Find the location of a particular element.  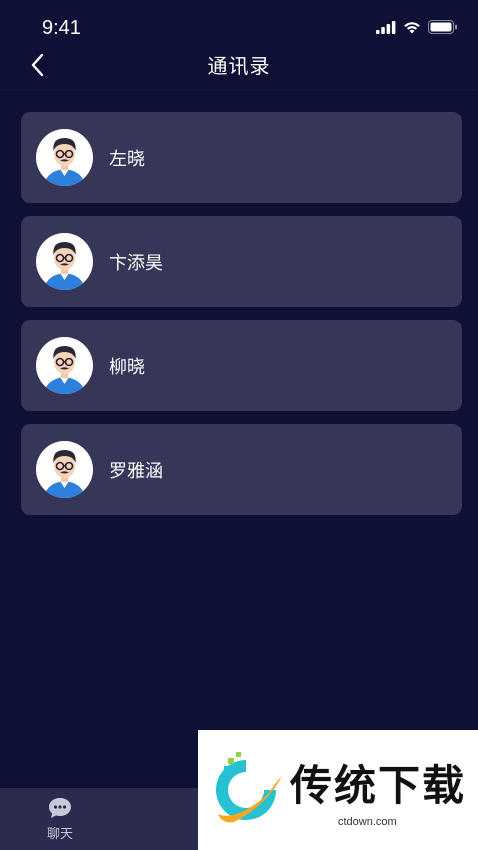

tab-chat: 聊天 is located at coordinates (60, 821).